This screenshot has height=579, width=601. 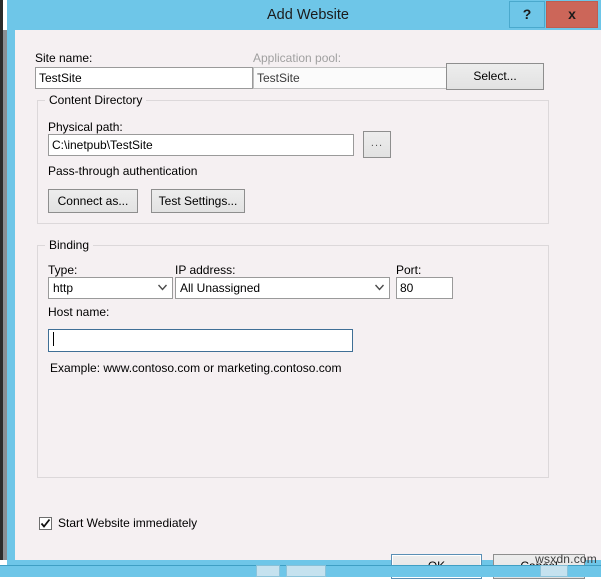 I want to click on binding-port-label: Port:, so click(x=409, y=270).